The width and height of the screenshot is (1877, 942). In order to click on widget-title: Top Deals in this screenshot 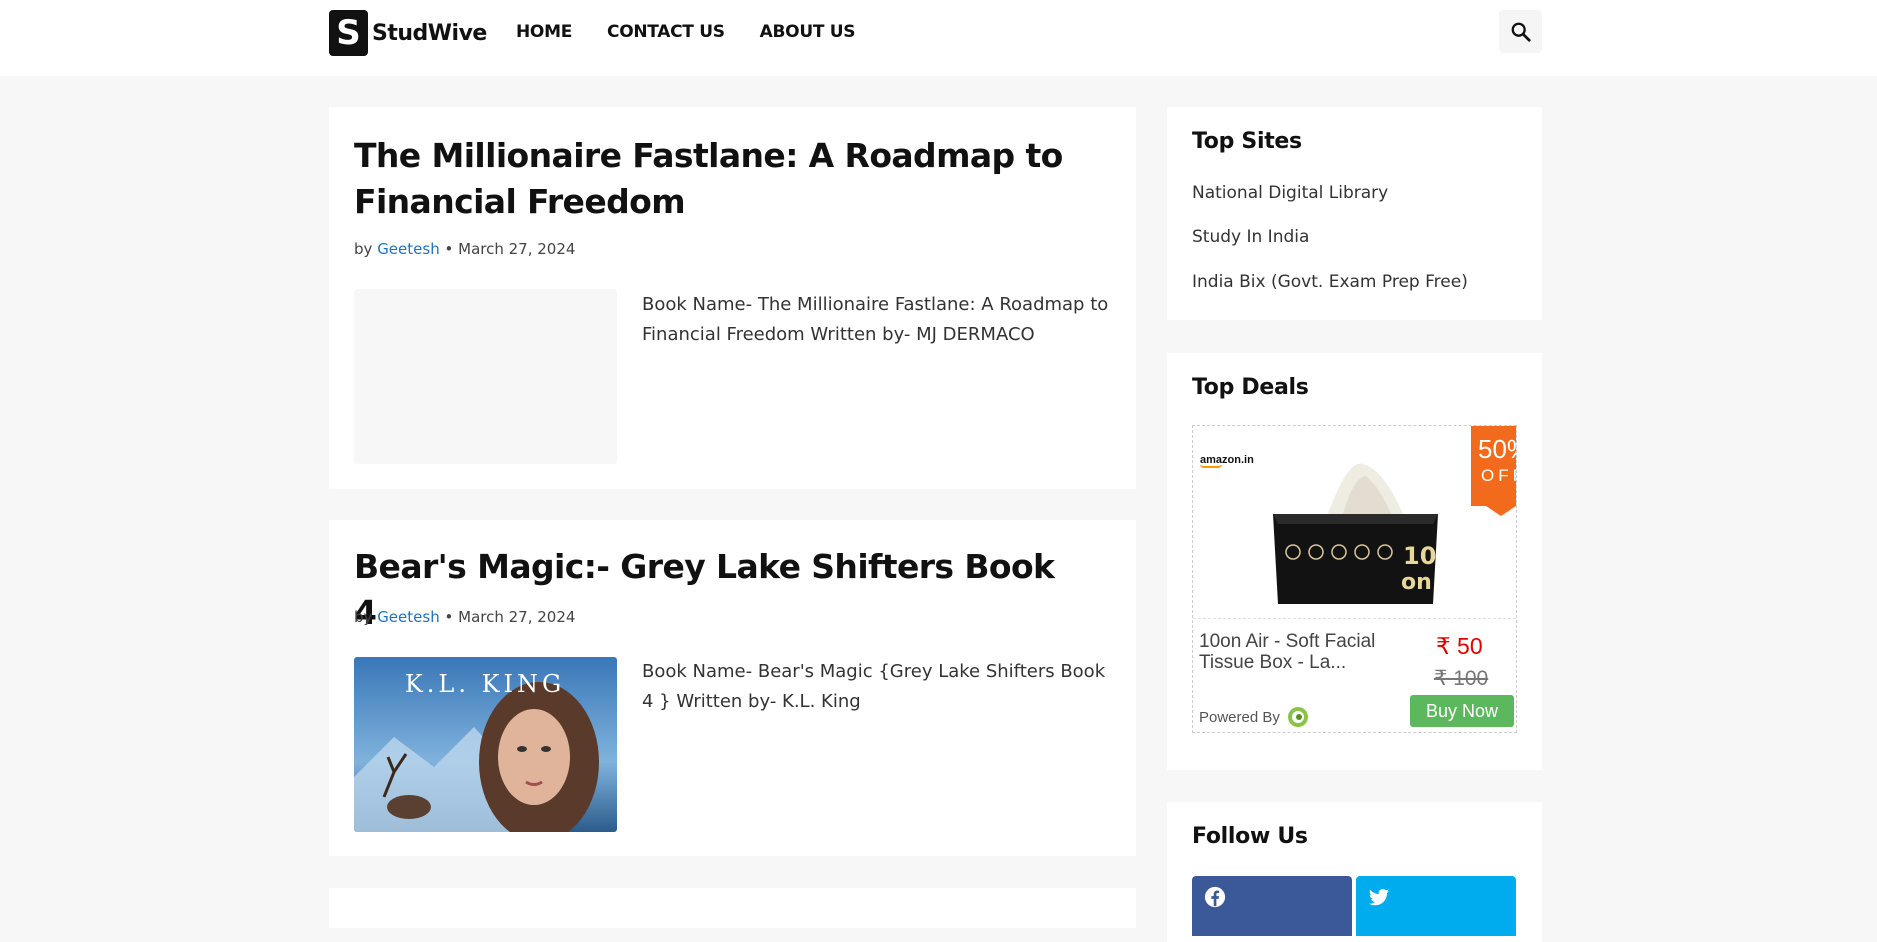, I will do `click(1250, 387)`.